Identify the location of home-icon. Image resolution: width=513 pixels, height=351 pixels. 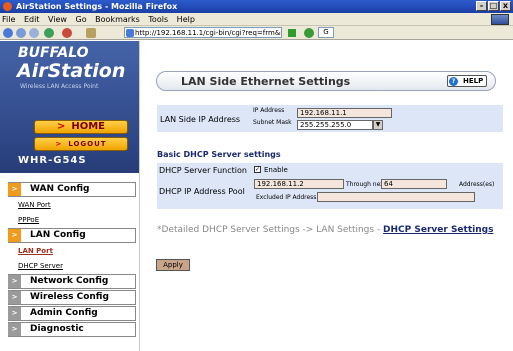
(91, 33).